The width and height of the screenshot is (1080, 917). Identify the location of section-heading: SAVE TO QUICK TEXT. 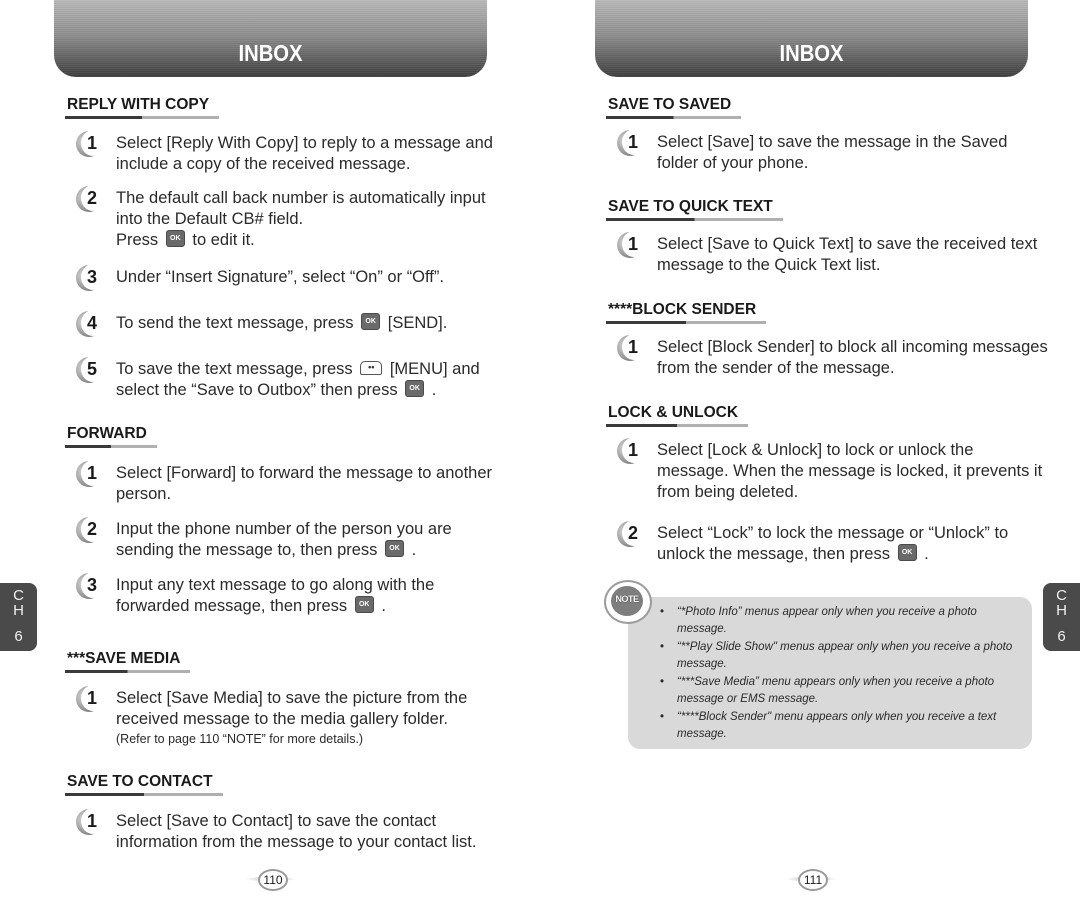
(694, 209).